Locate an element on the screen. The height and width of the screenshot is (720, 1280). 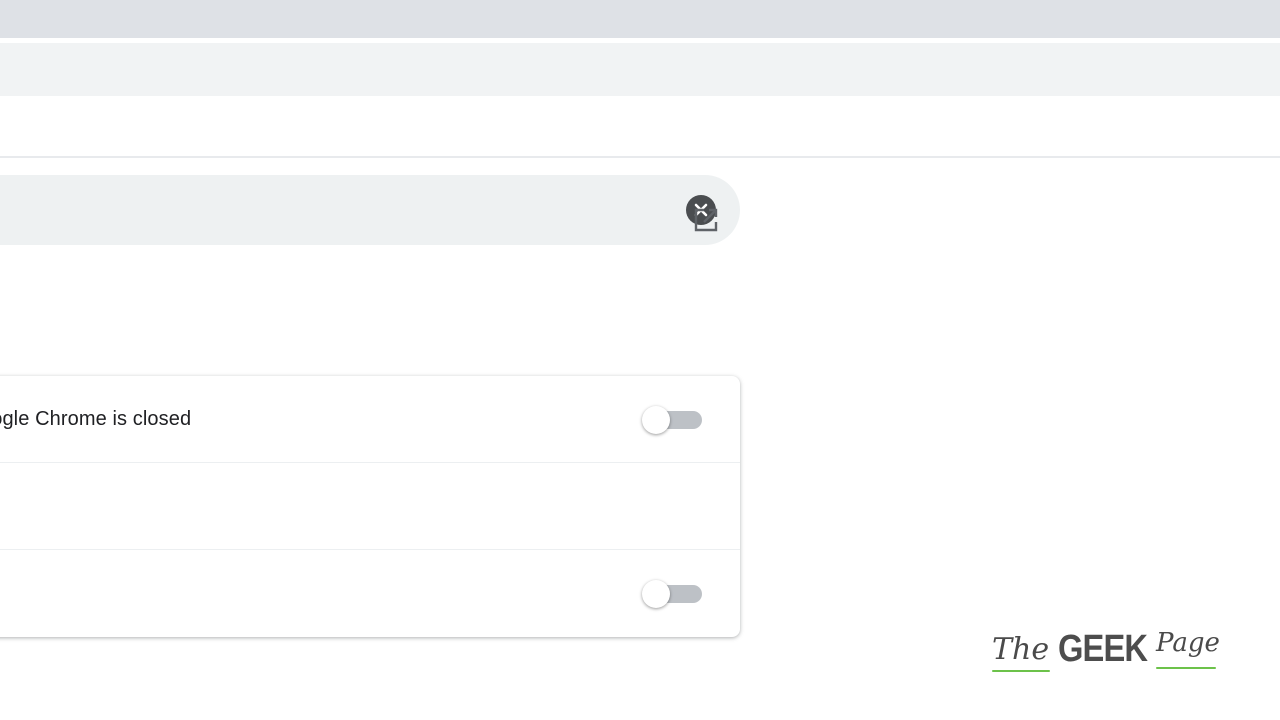
settings-header is located at coordinates (640, 127).